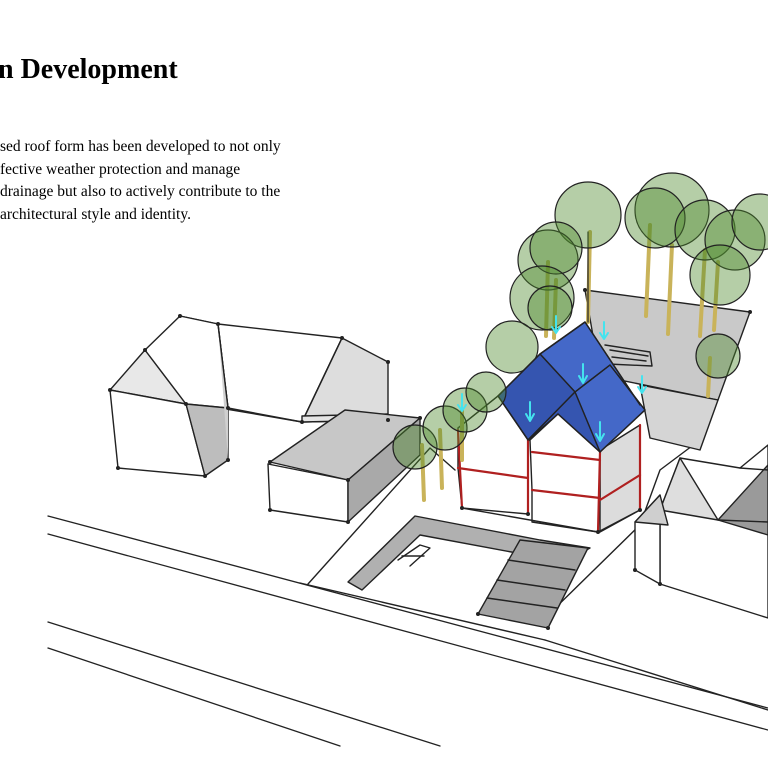 The height and width of the screenshot is (761, 768). What do you see at coordinates (344, 466) in the screenshot?
I see `left-garage` at bounding box center [344, 466].